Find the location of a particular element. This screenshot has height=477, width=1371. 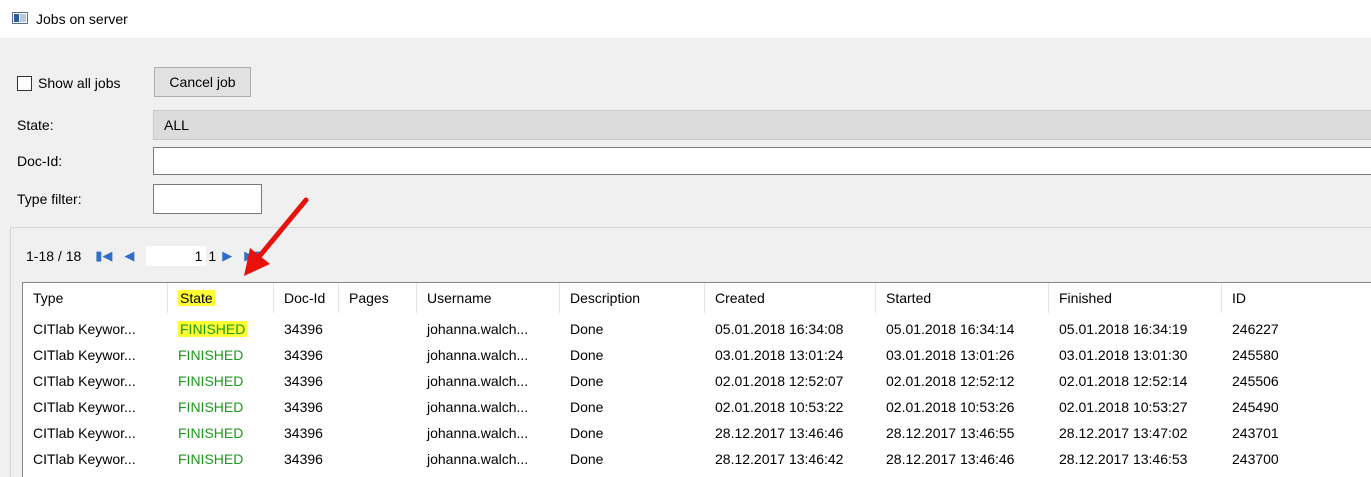

docid-label: Doc-Id: is located at coordinates (40, 161).